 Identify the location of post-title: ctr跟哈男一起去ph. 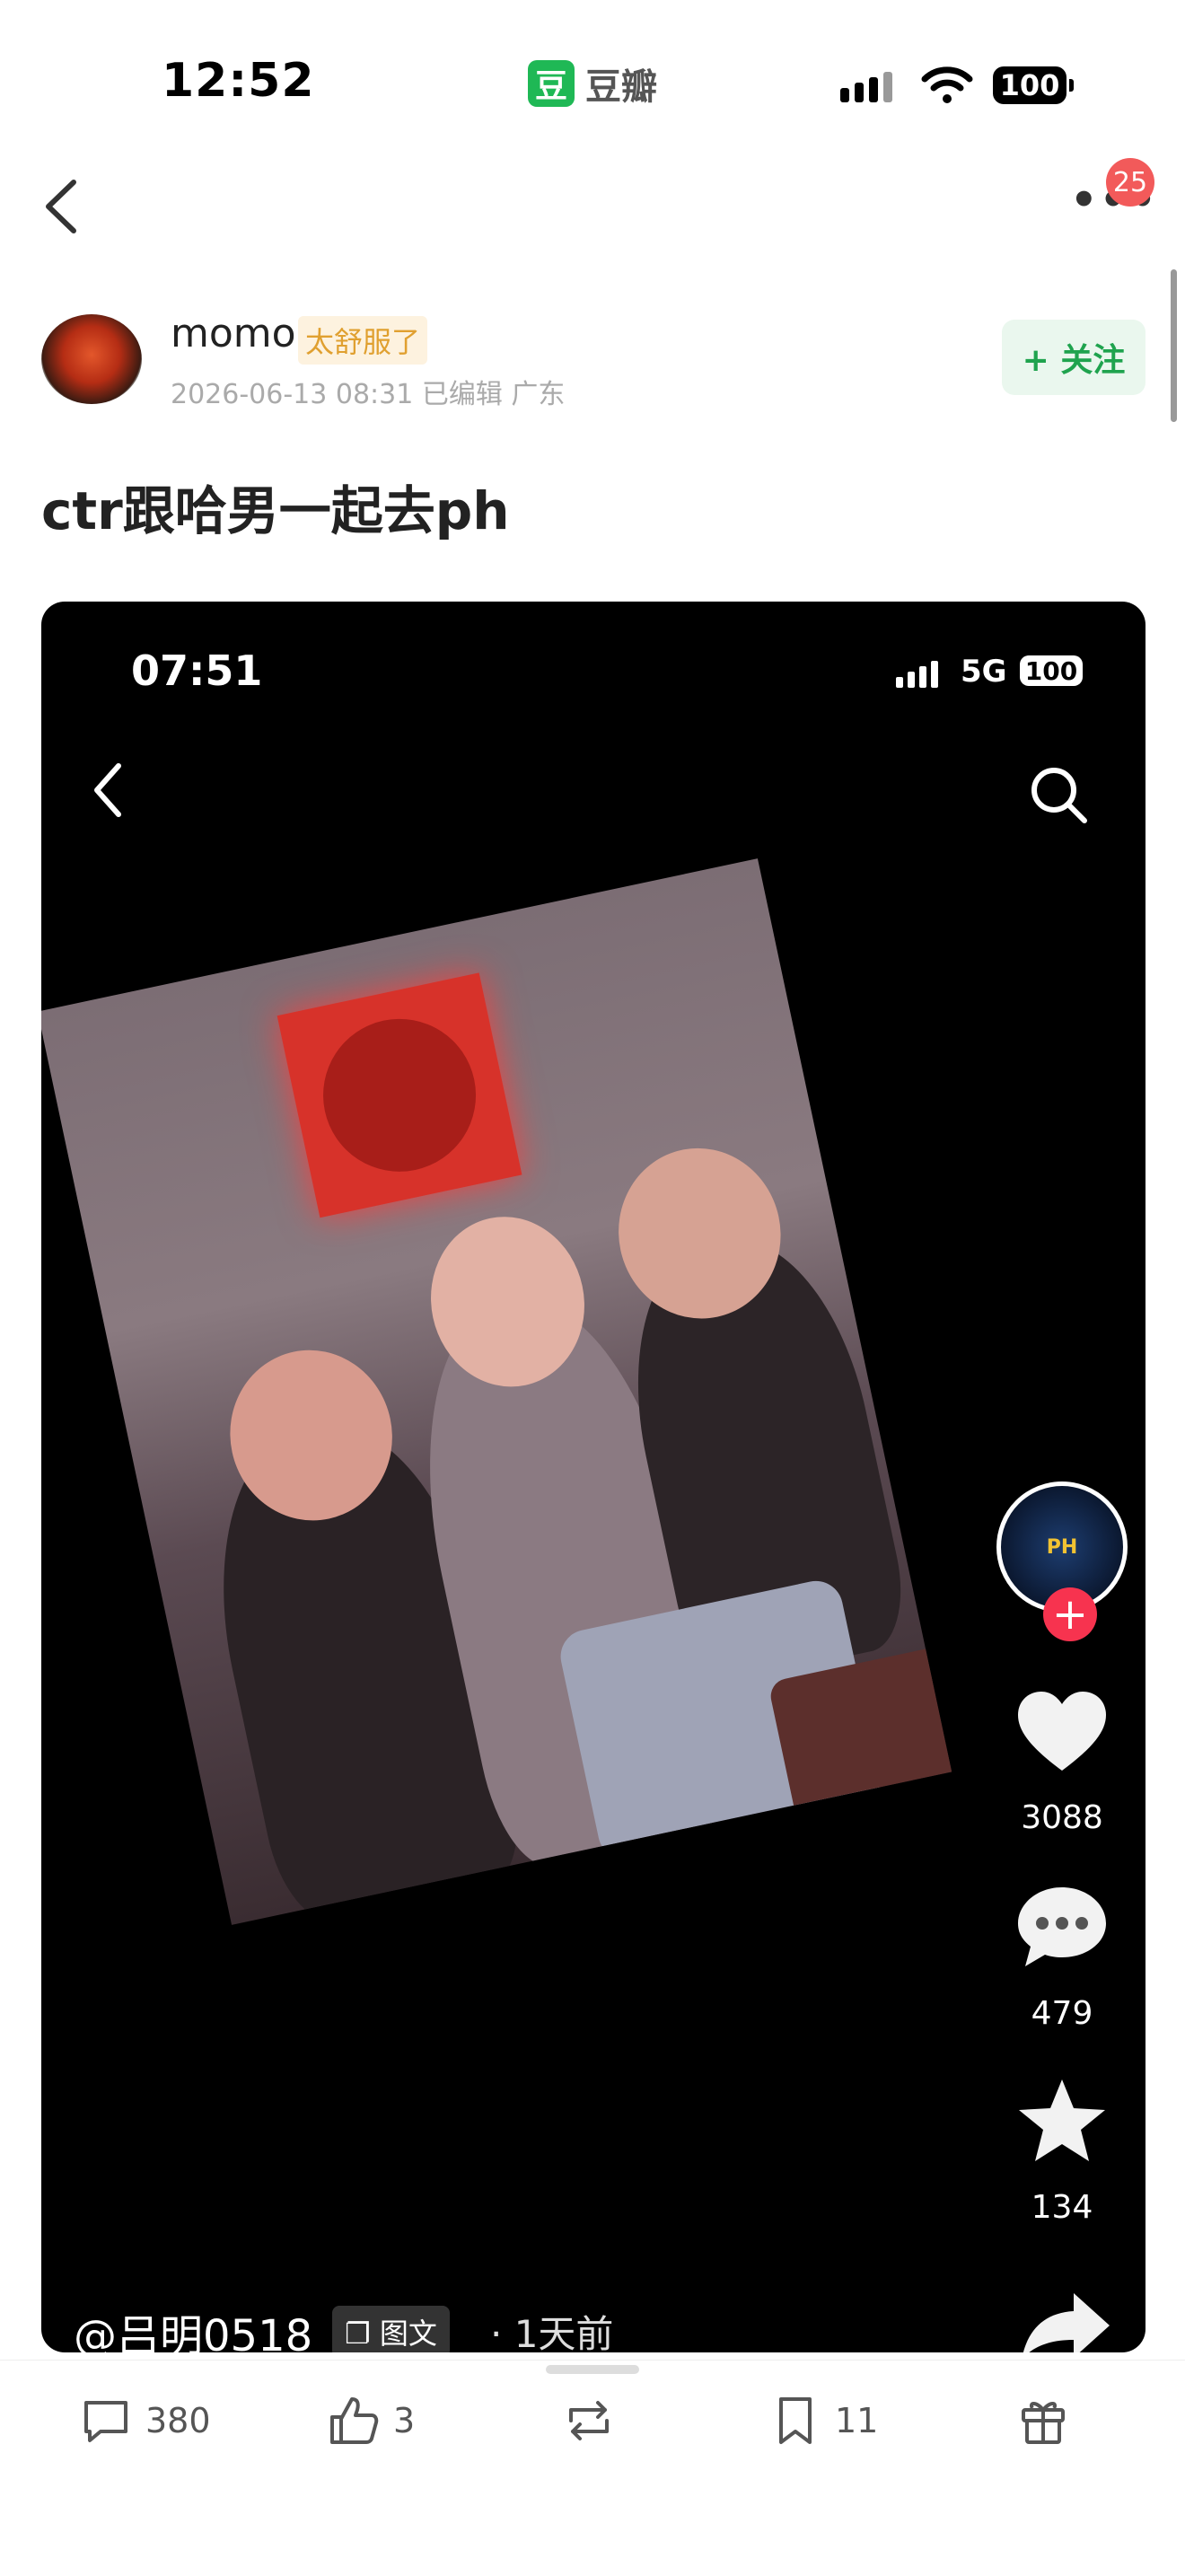
(275, 510).